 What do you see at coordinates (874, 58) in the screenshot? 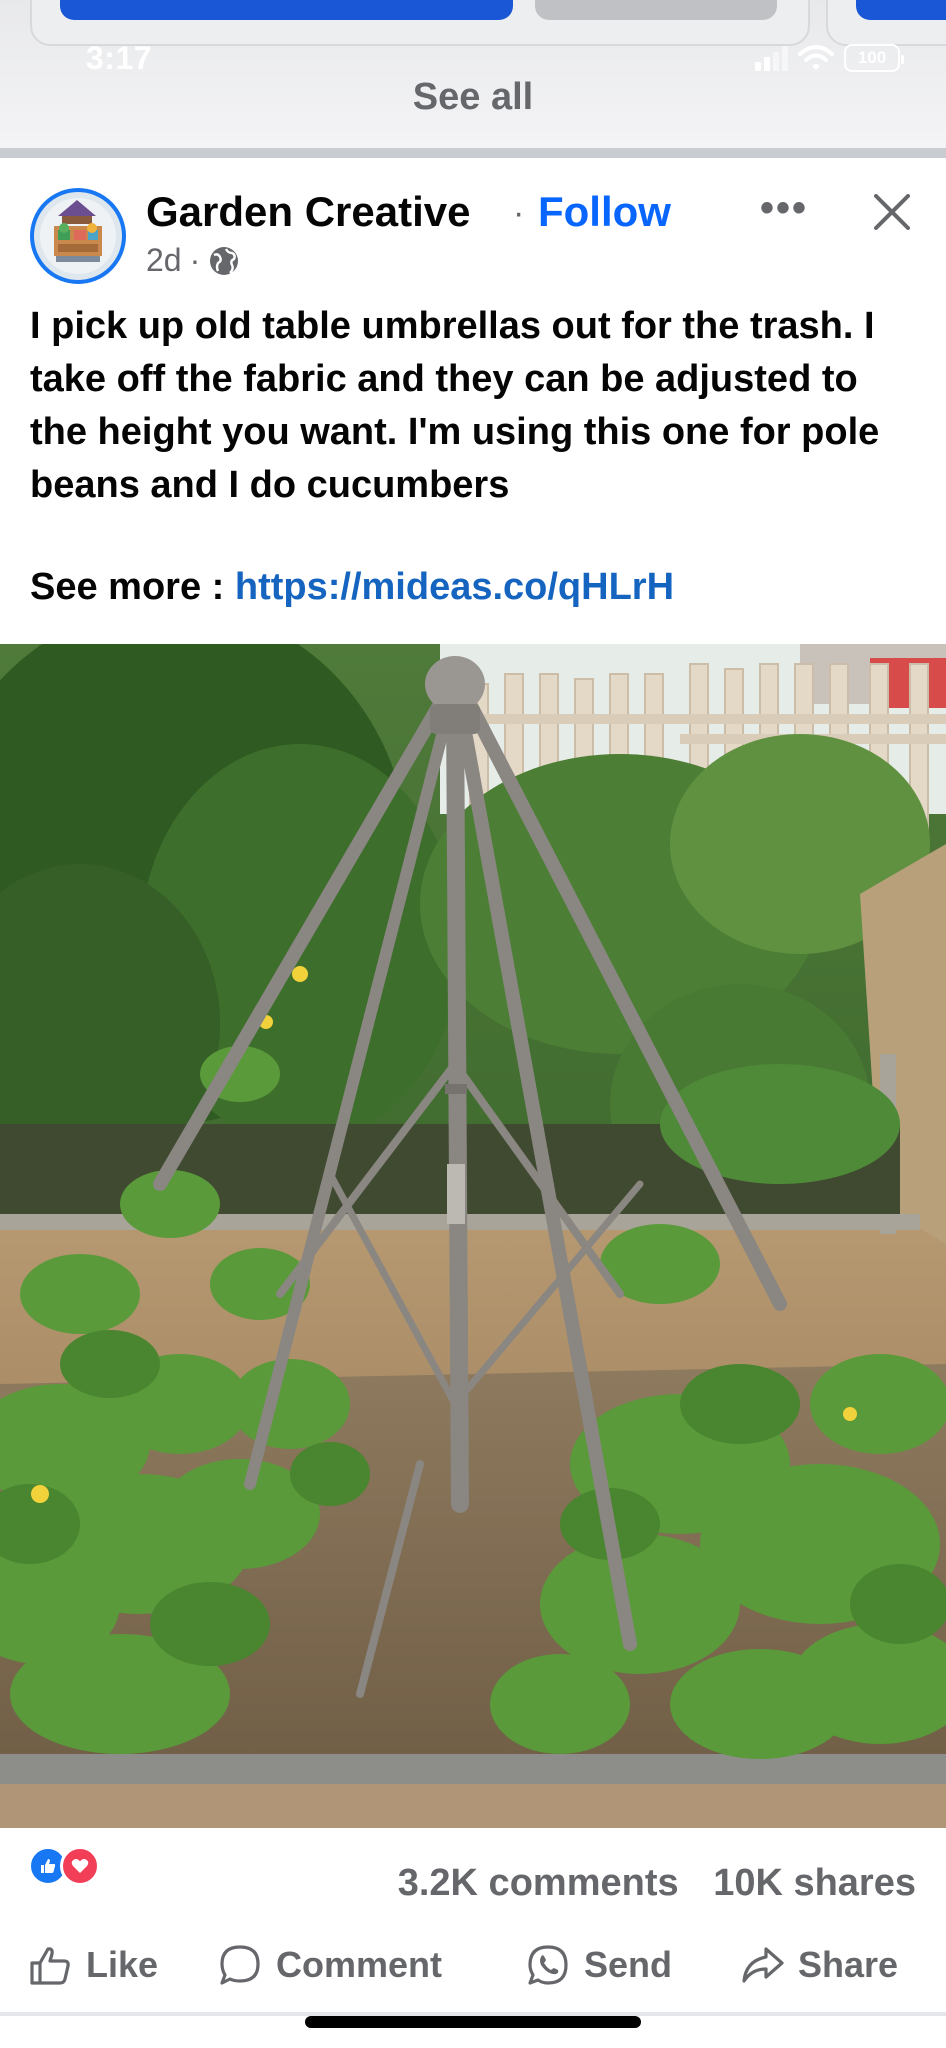
I see `battery-icon: 100` at bounding box center [874, 58].